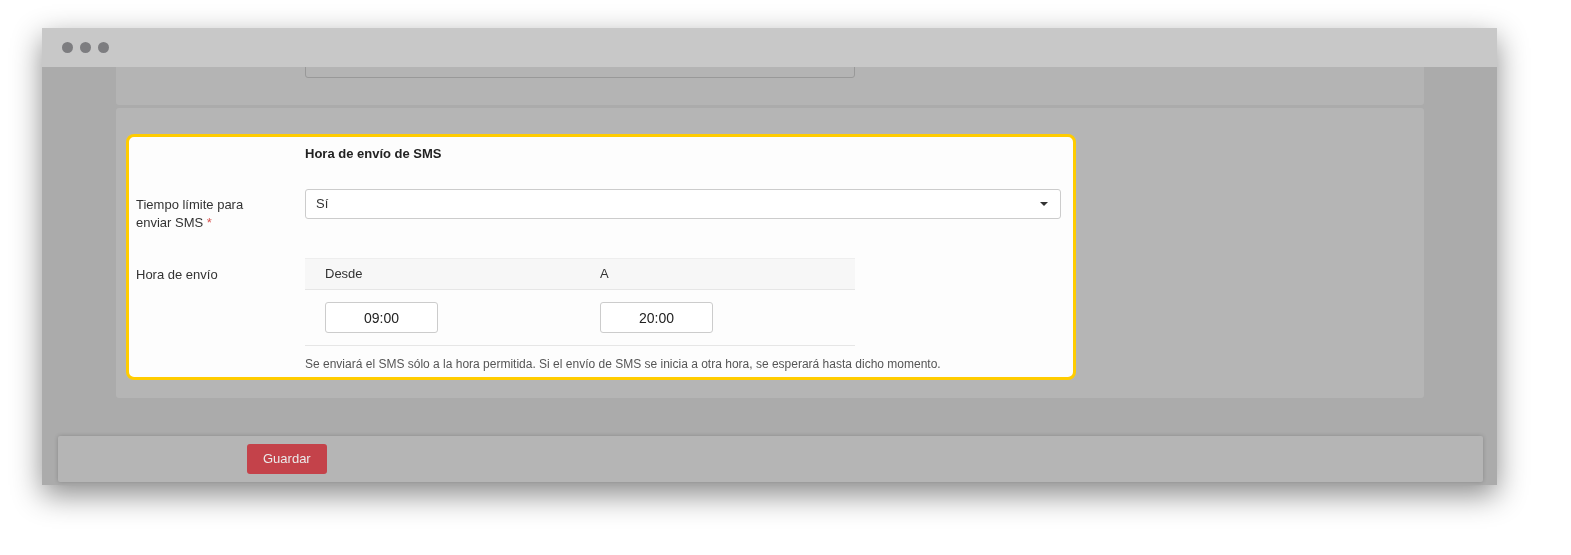 This screenshot has height=555, width=1571. Describe the element at coordinates (381, 317) in the screenshot. I see `time-input: 09:00` at that location.